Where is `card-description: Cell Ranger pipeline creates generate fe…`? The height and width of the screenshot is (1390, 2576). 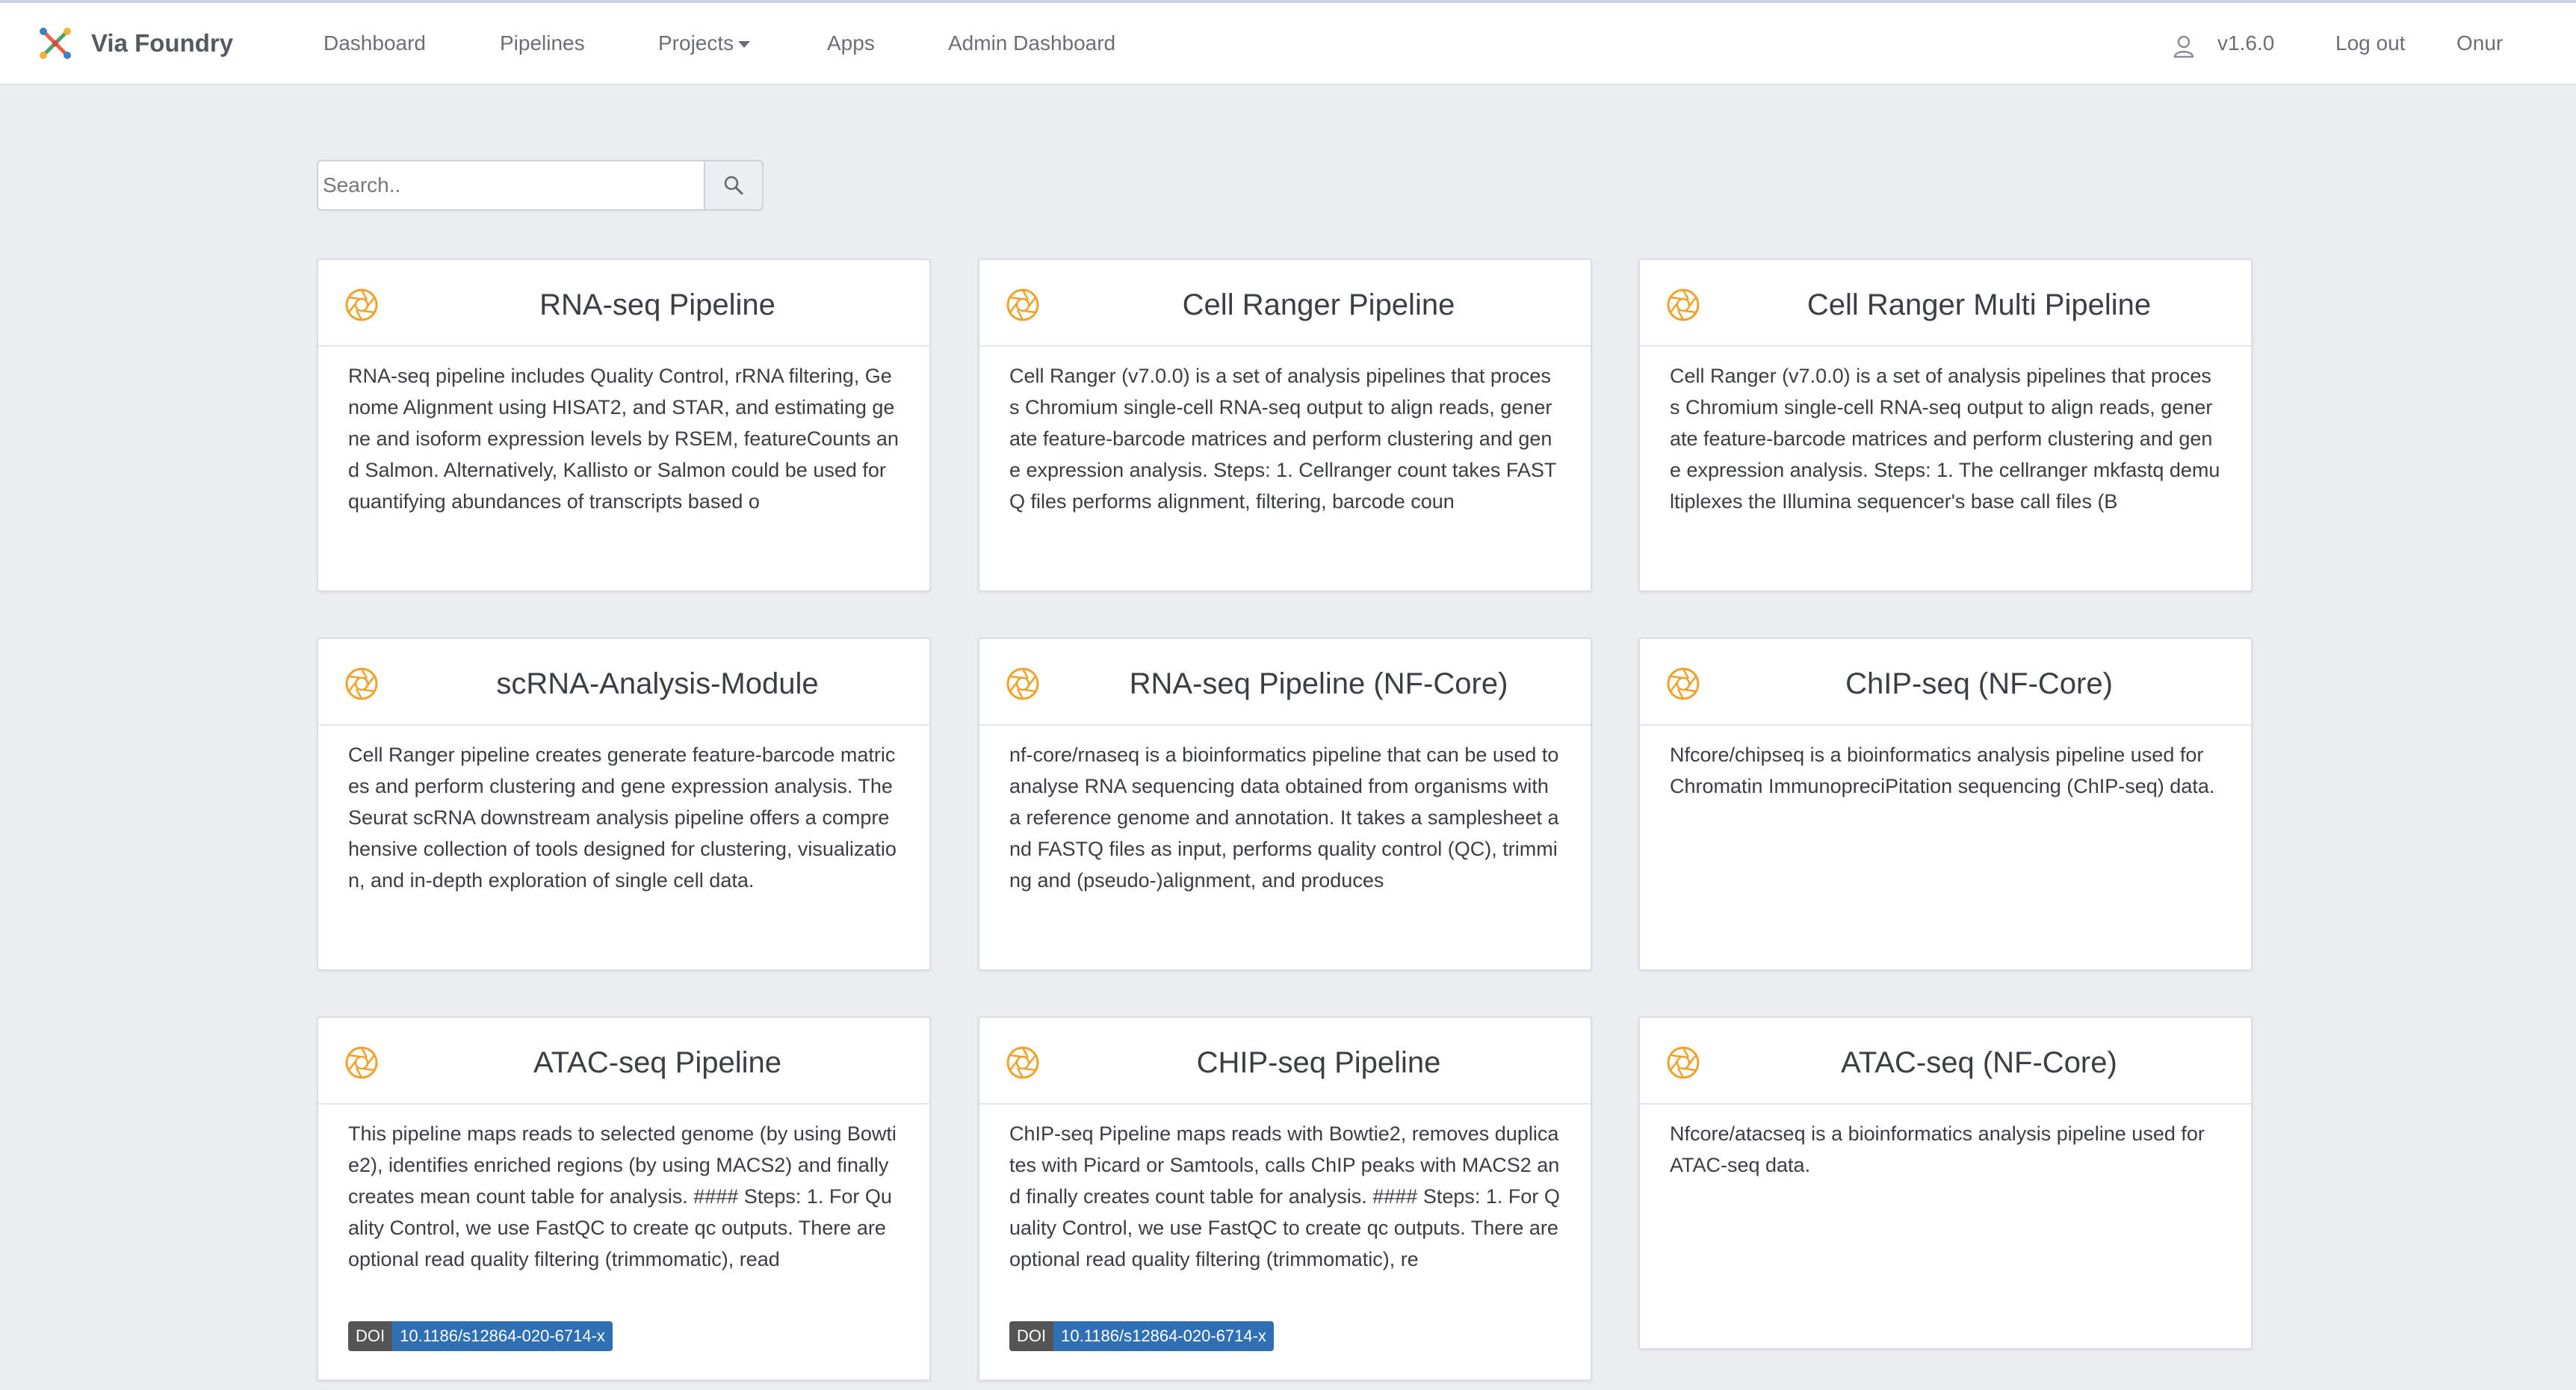 card-description: Cell Ranger pipeline creates generate fe… is located at coordinates (622, 818).